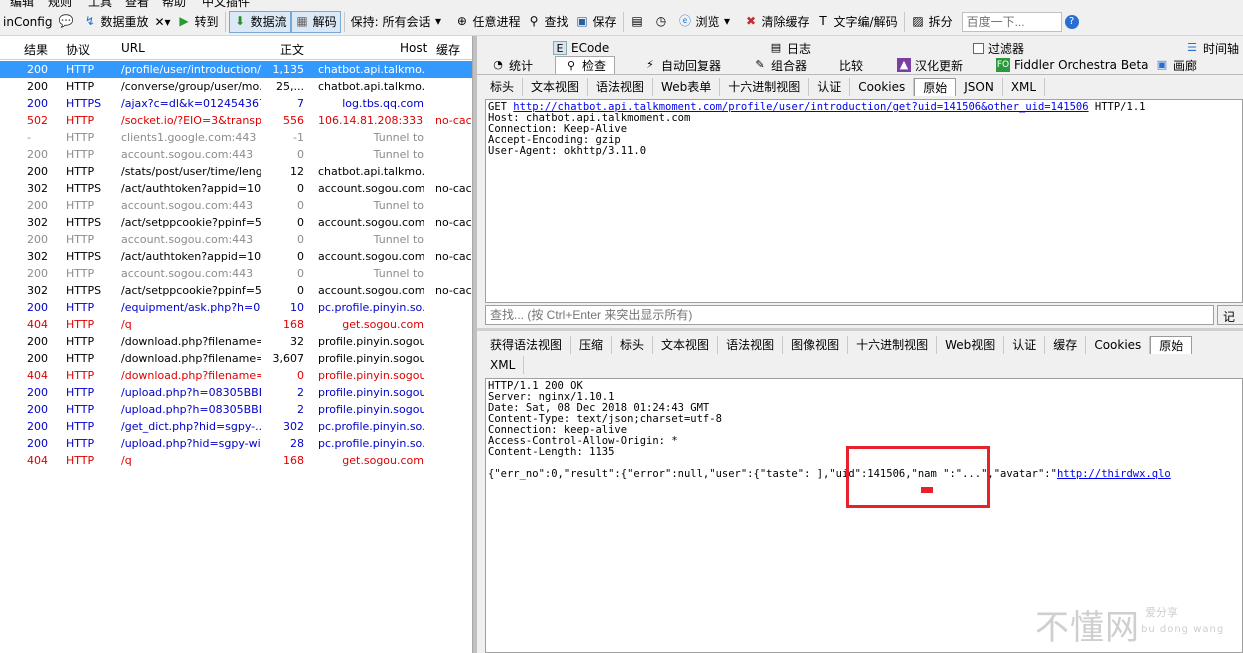  Describe the element at coordinates (496, 22) in the screenshot. I see `any-process-label: 任意进程` at that location.